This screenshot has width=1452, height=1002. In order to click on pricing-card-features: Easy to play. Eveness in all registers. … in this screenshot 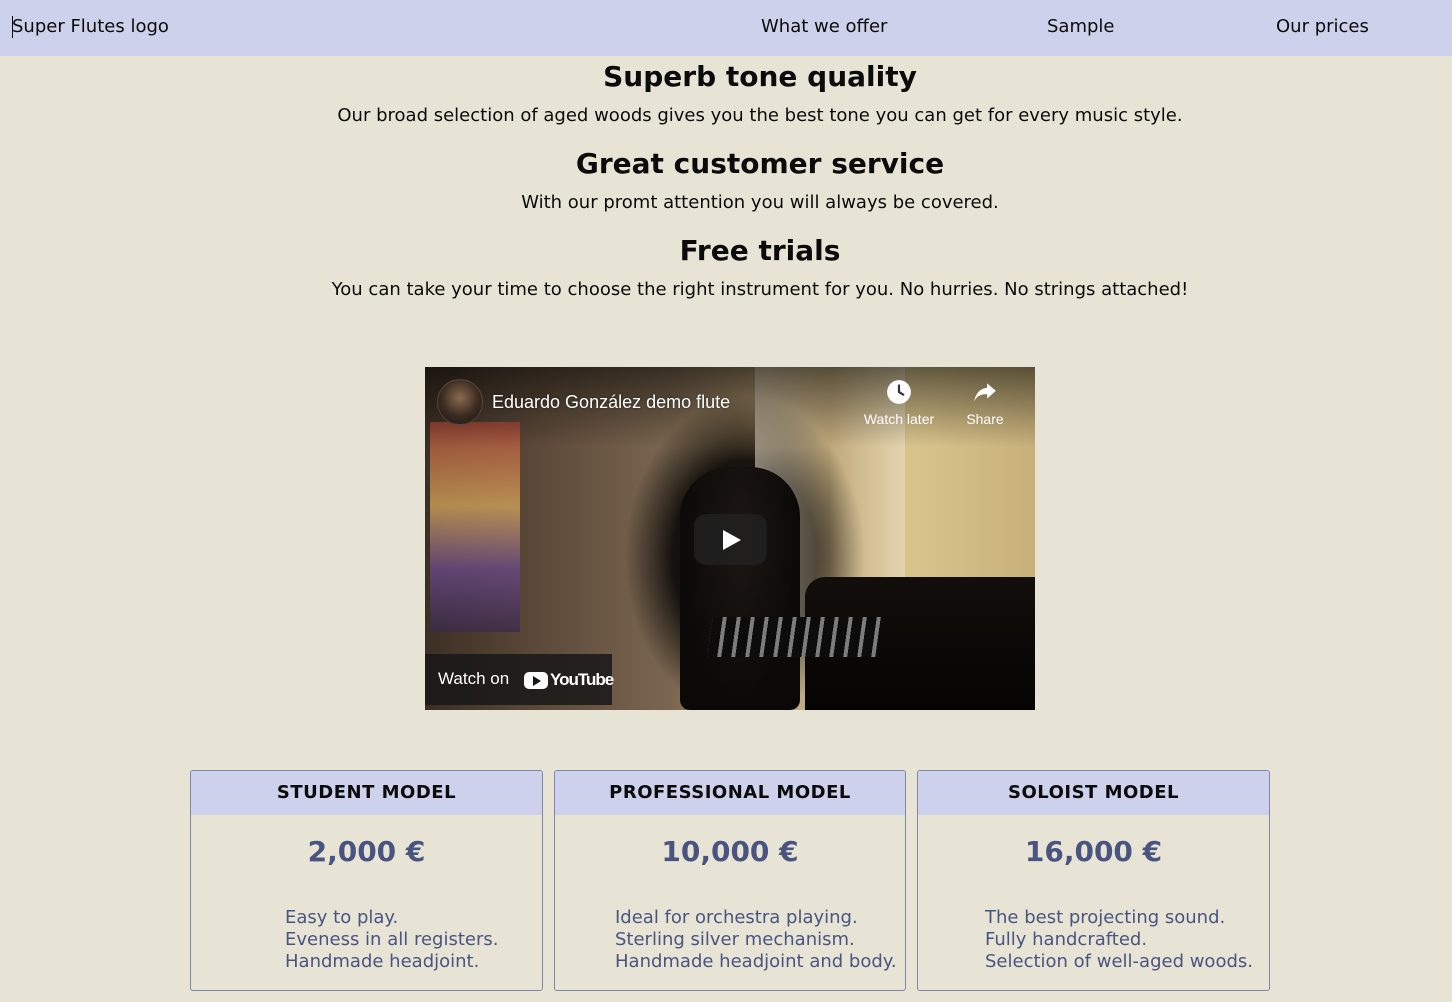, I will do `click(391, 940)`.